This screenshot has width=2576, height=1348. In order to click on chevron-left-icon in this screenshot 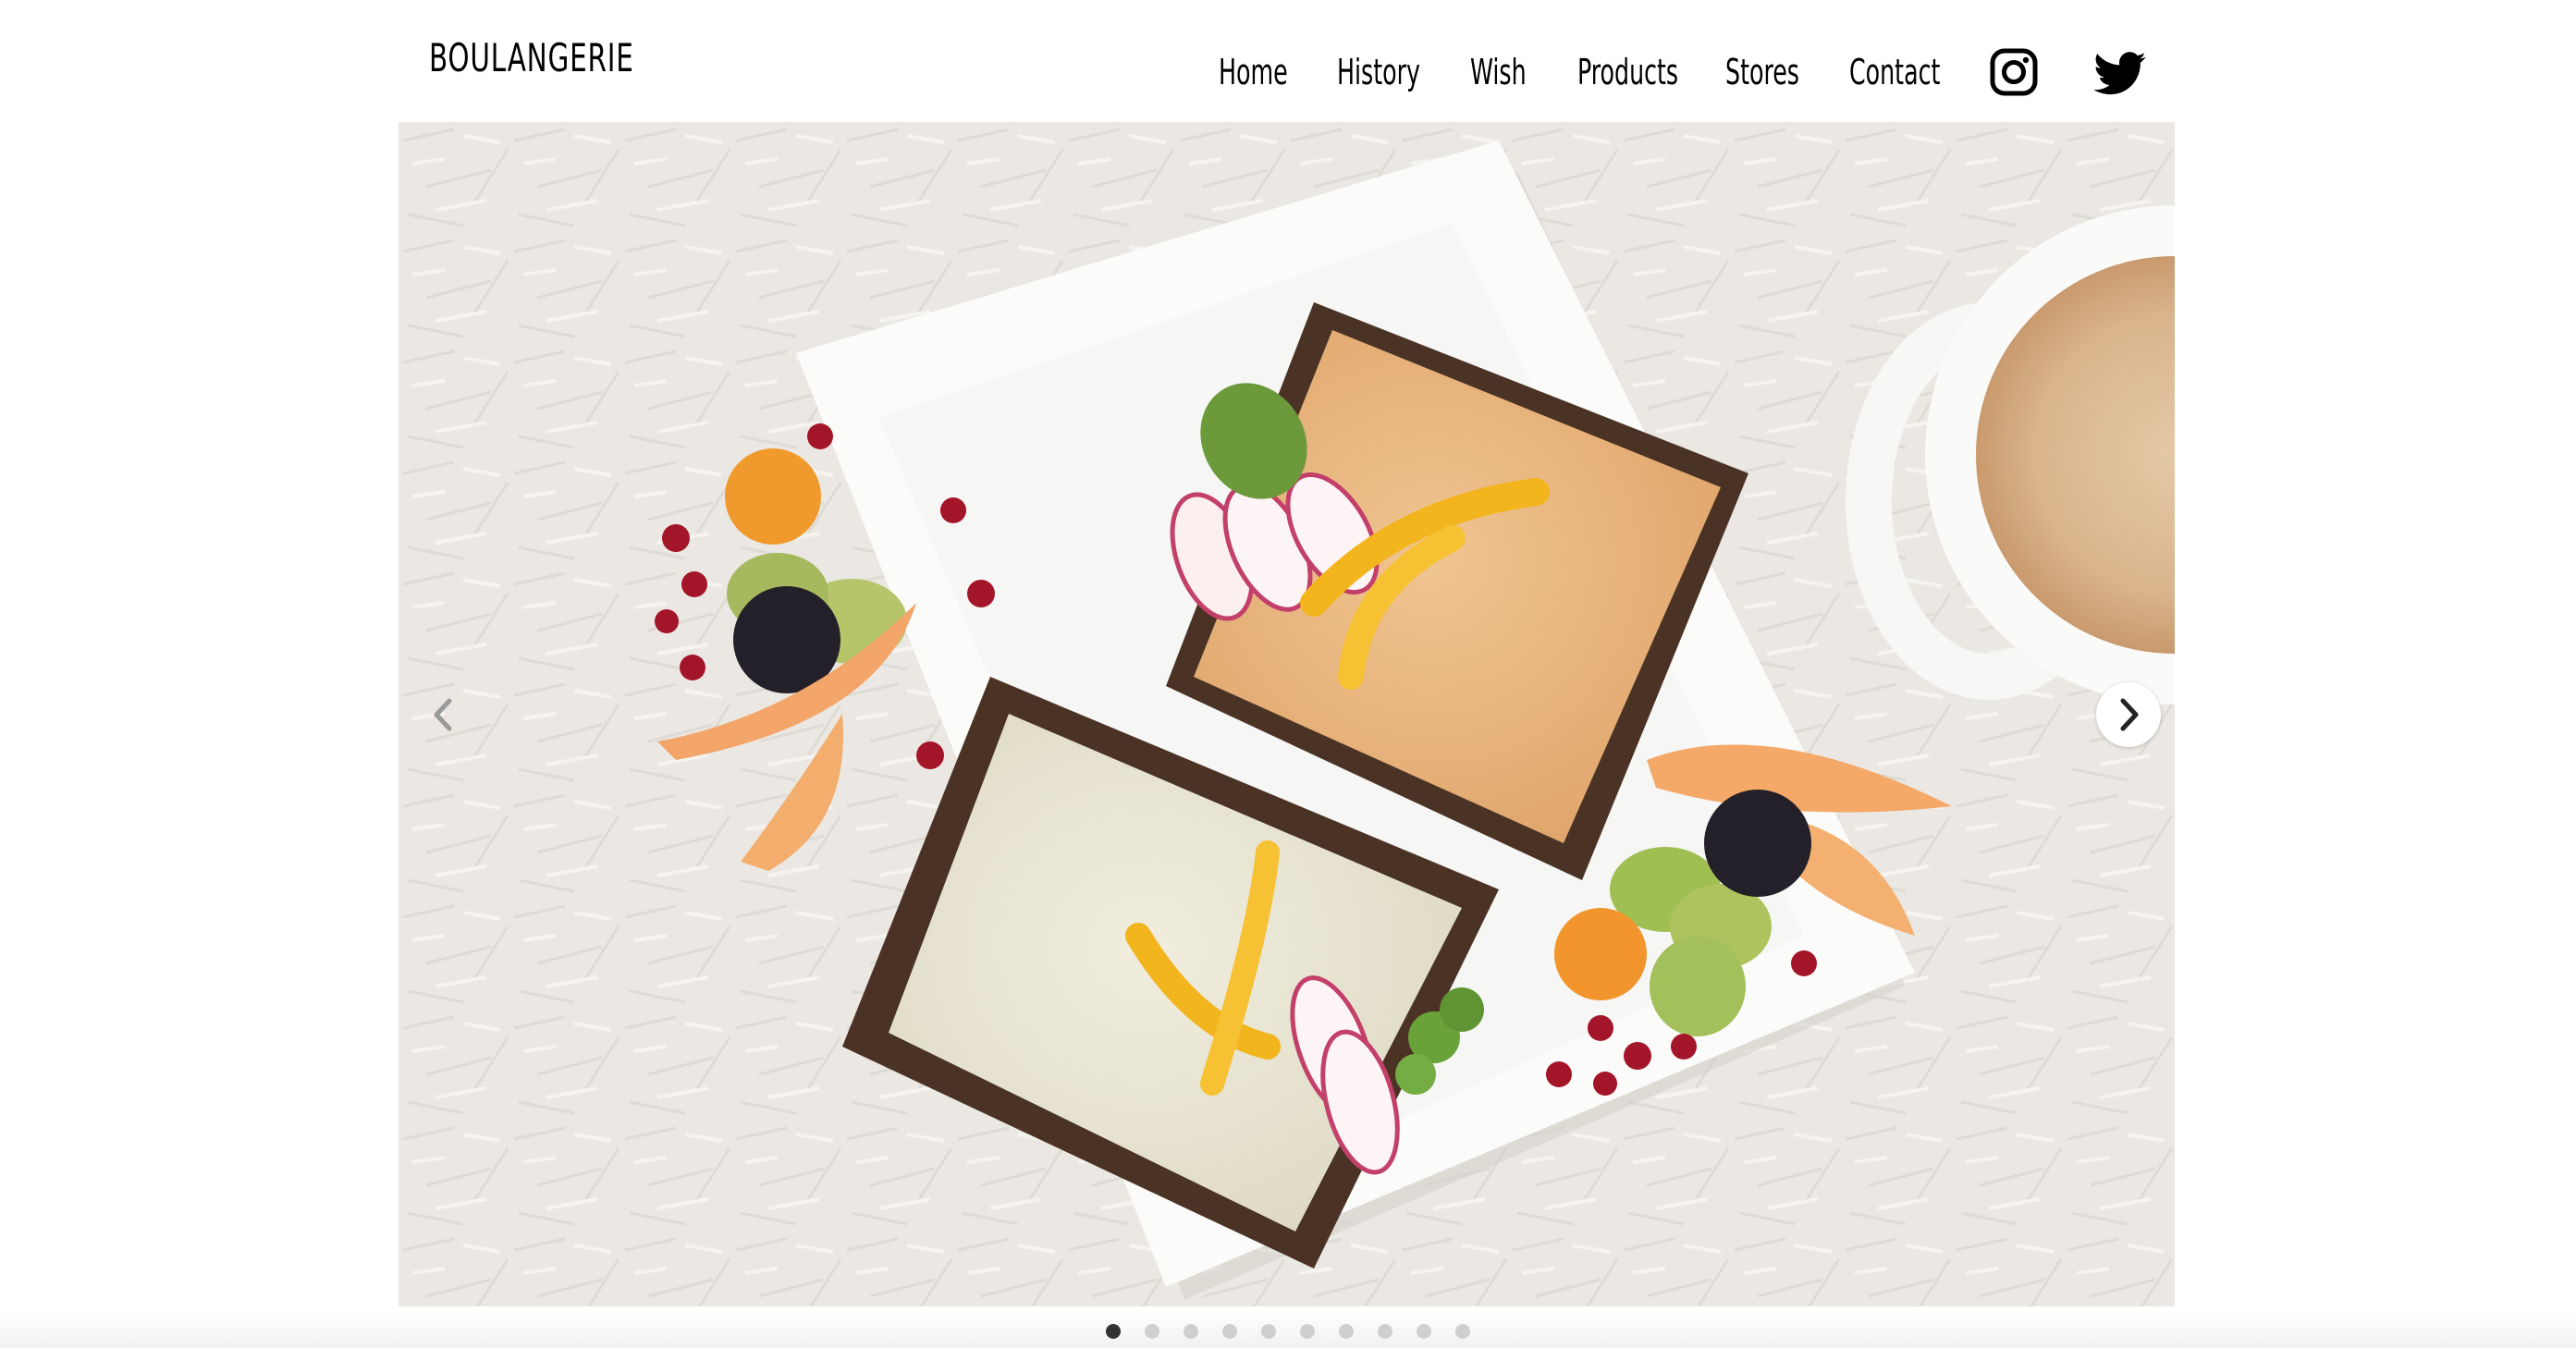, I will do `click(443, 715)`.